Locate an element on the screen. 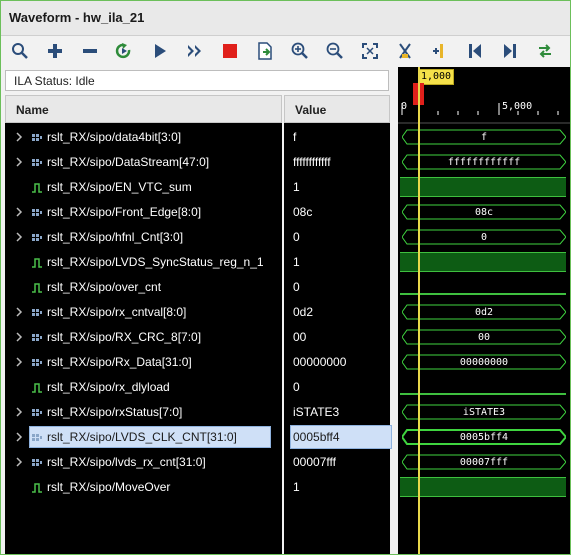 Image resolution: width=571 pixels, height=555 pixels. search-icon is located at coordinates (20, 51).